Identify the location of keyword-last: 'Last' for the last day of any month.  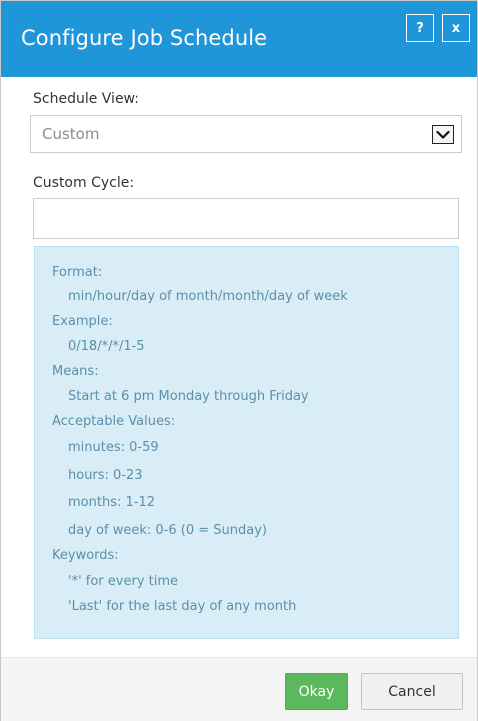
(182, 606).